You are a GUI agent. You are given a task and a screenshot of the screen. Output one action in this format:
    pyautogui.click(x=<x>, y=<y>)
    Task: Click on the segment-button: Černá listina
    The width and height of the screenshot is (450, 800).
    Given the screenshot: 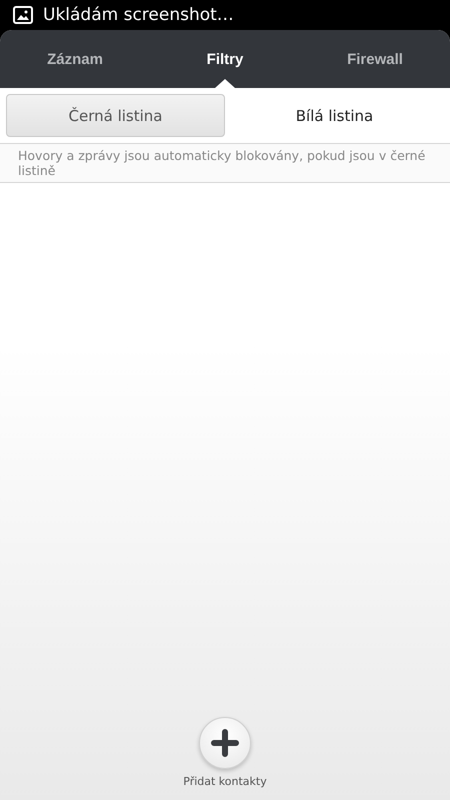 What is the action you would take?
    pyautogui.click(x=115, y=115)
    